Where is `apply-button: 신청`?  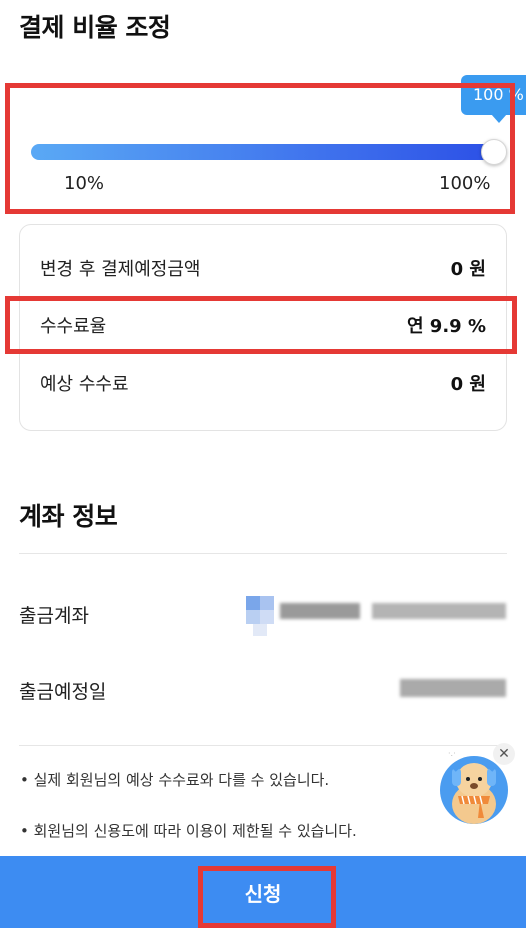 apply-button: 신청 is located at coordinates (263, 892).